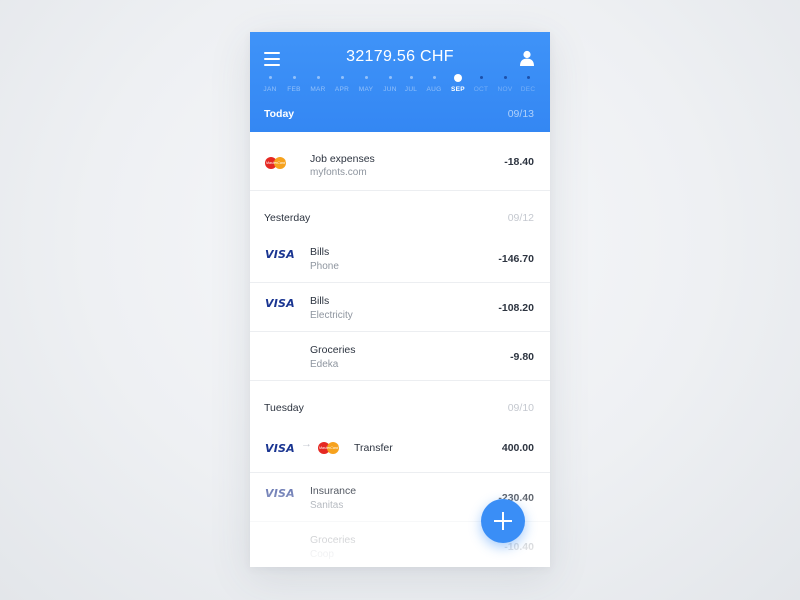 Image resolution: width=800 pixels, height=600 pixels. What do you see at coordinates (400, 258) in the screenshot?
I see `transaction-row: VISA Bills Phone -146.70` at bounding box center [400, 258].